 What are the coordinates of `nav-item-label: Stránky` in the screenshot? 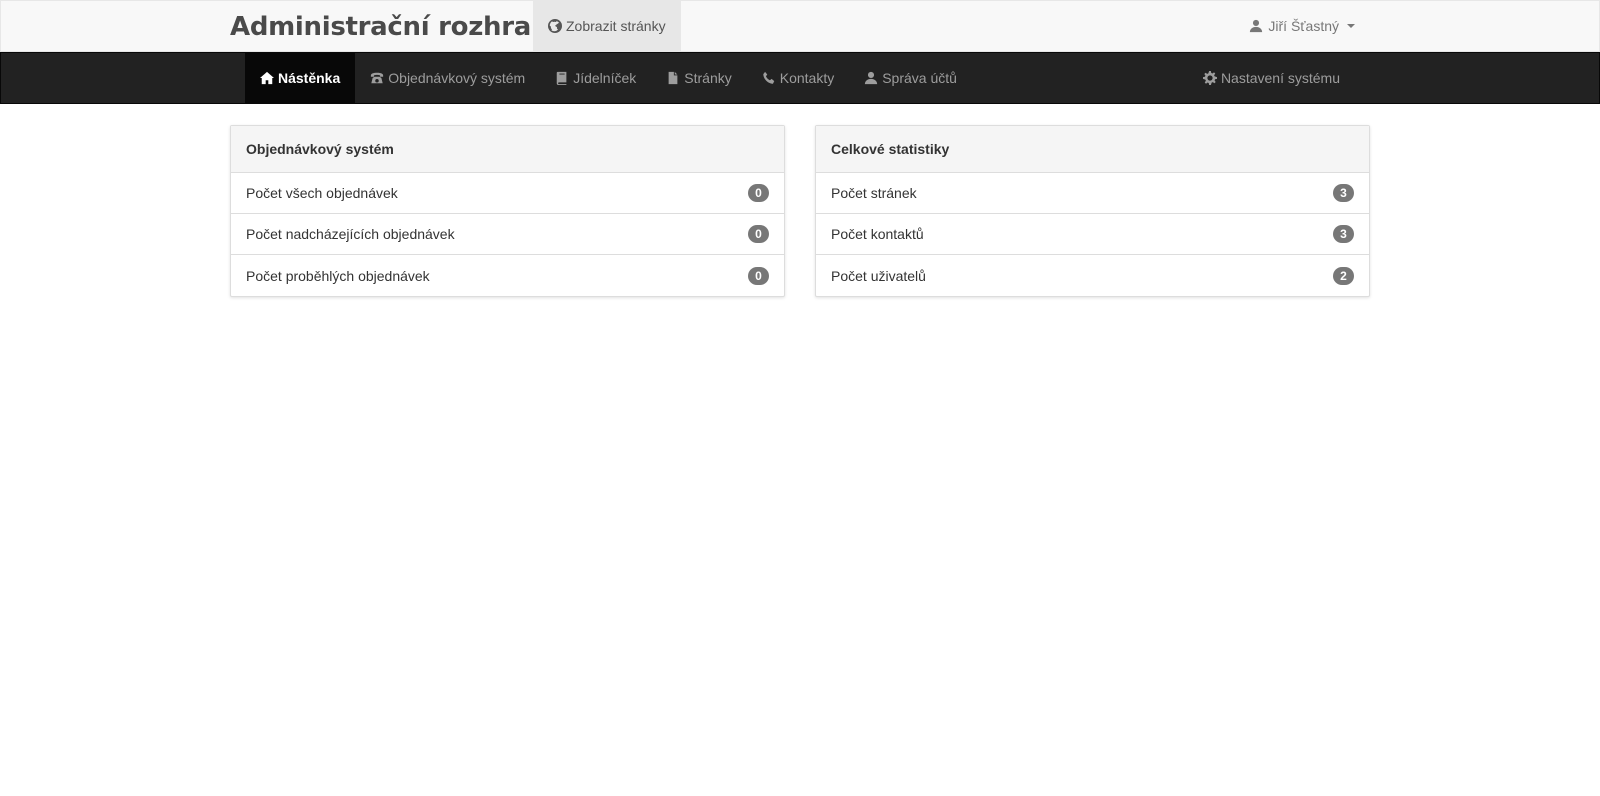 It's located at (708, 78).